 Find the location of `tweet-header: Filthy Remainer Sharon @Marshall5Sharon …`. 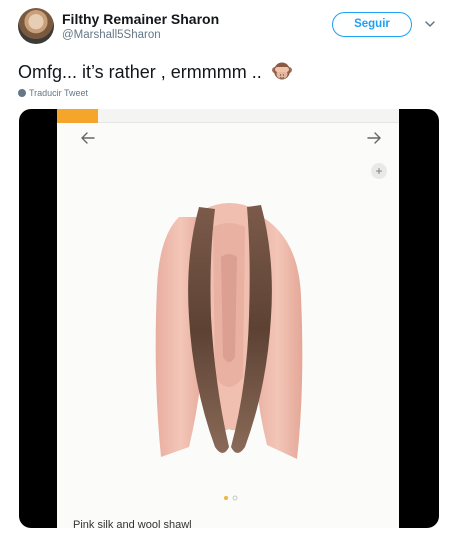

tweet-header: Filthy Remainer Sharon @Marshall5Sharon … is located at coordinates (231, 28).